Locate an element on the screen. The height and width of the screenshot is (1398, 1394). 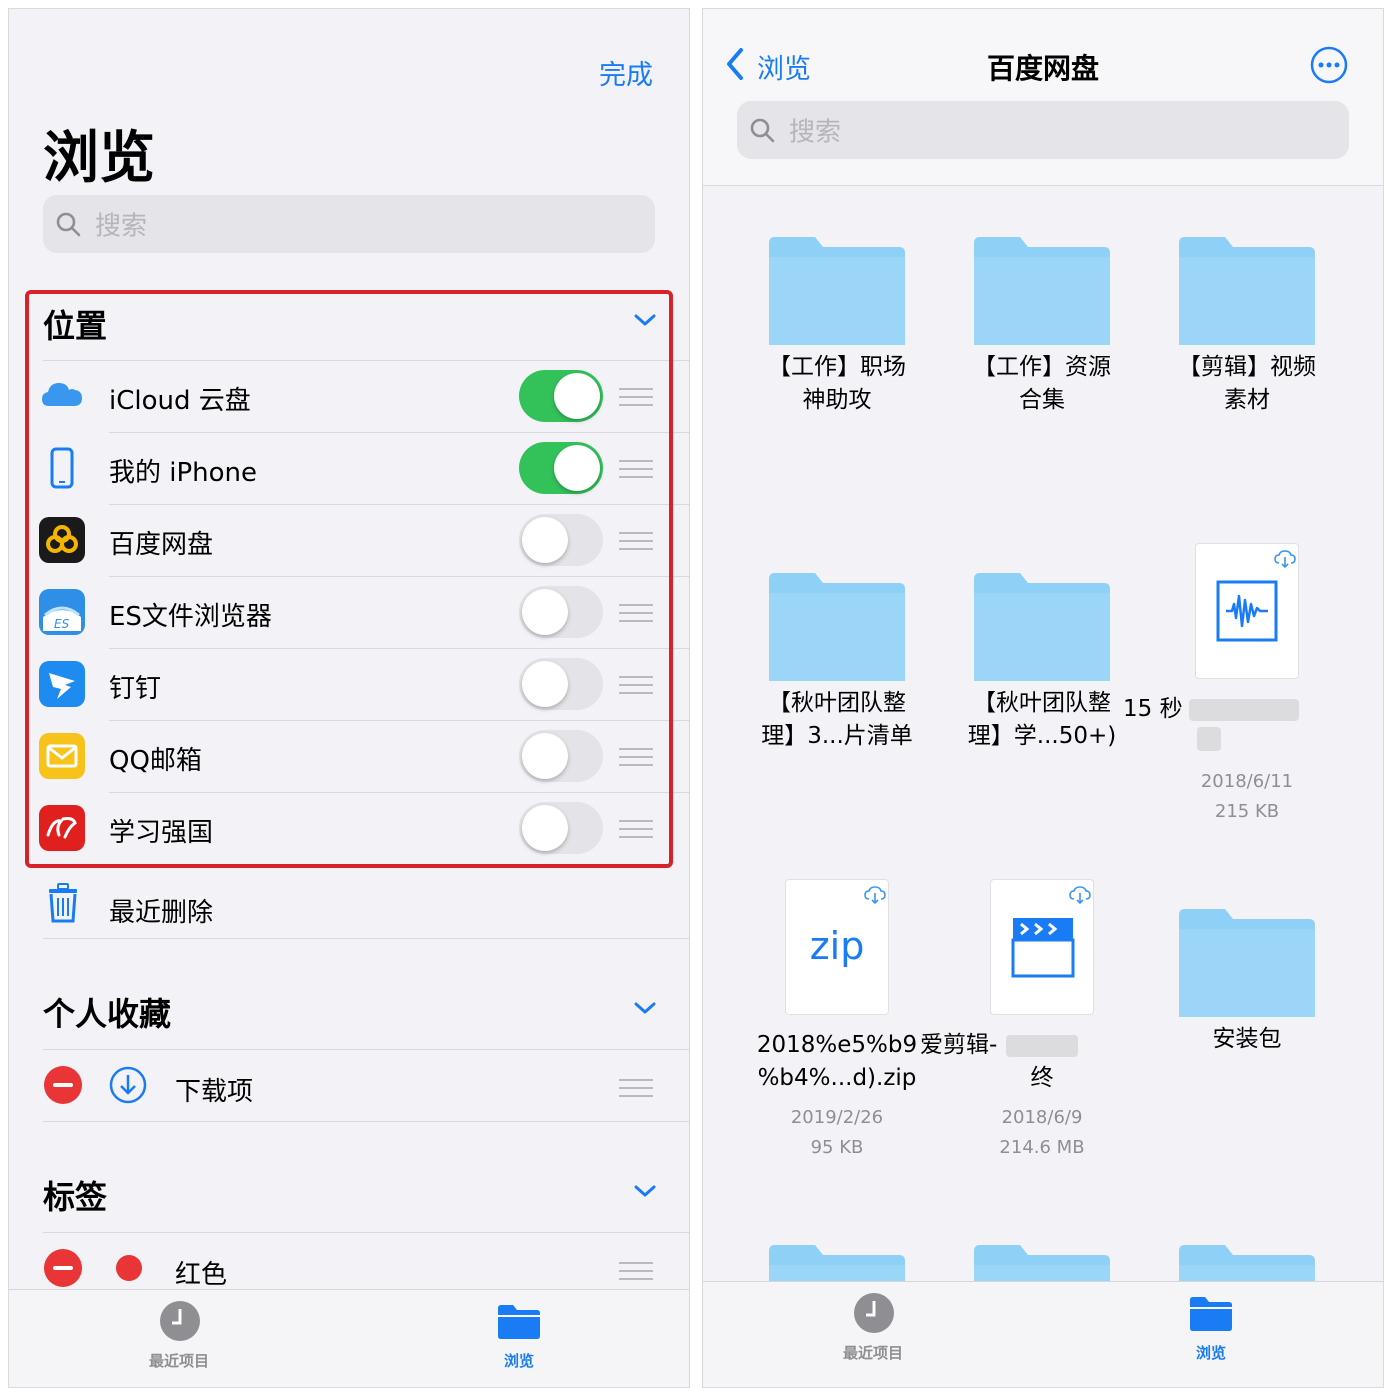
audio-waveform-icon is located at coordinates (1247, 611).